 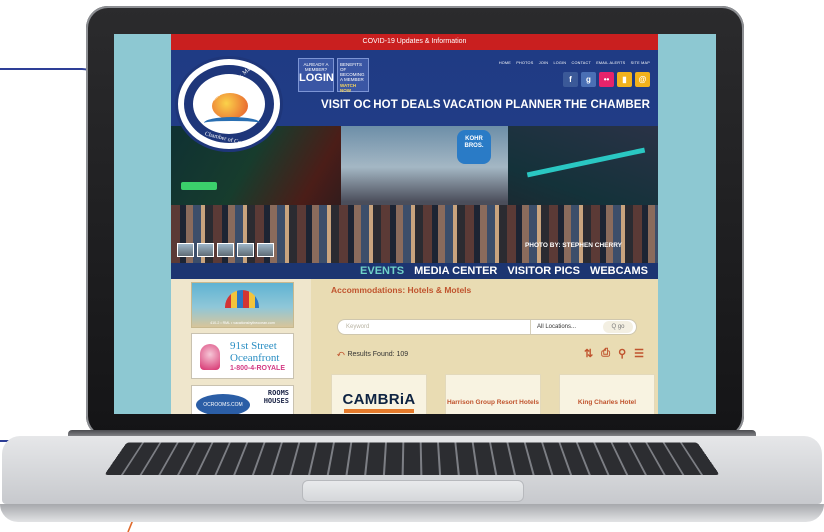 What do you see at coordinates (543, 63) in the screenshot?
I see `top-link-join: JOIN` at bounding box center [543, 63].